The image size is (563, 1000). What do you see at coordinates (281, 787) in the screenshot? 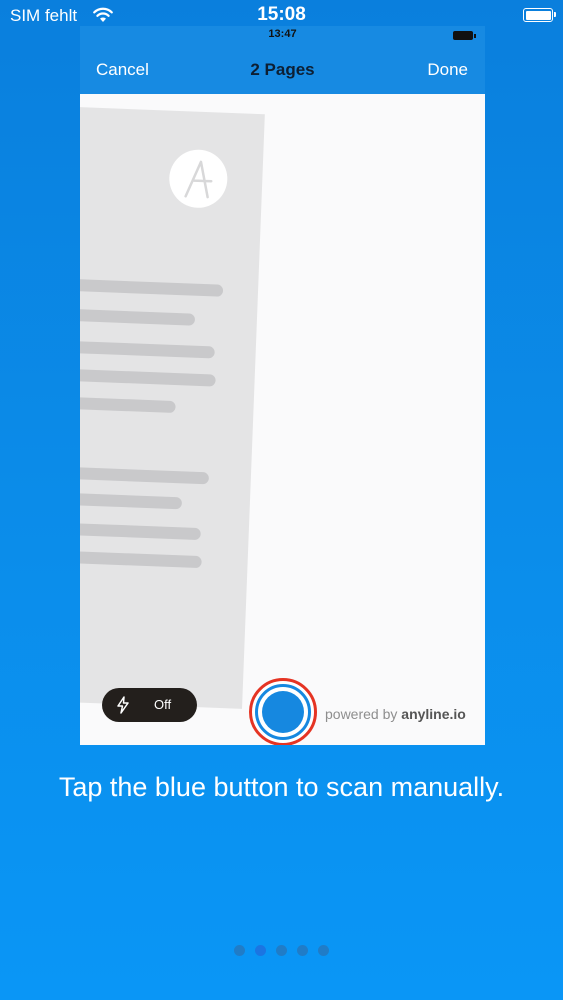
I see `onboarding-caption: Tap the blue button to scan manually.` at bounding box center [281, 787].